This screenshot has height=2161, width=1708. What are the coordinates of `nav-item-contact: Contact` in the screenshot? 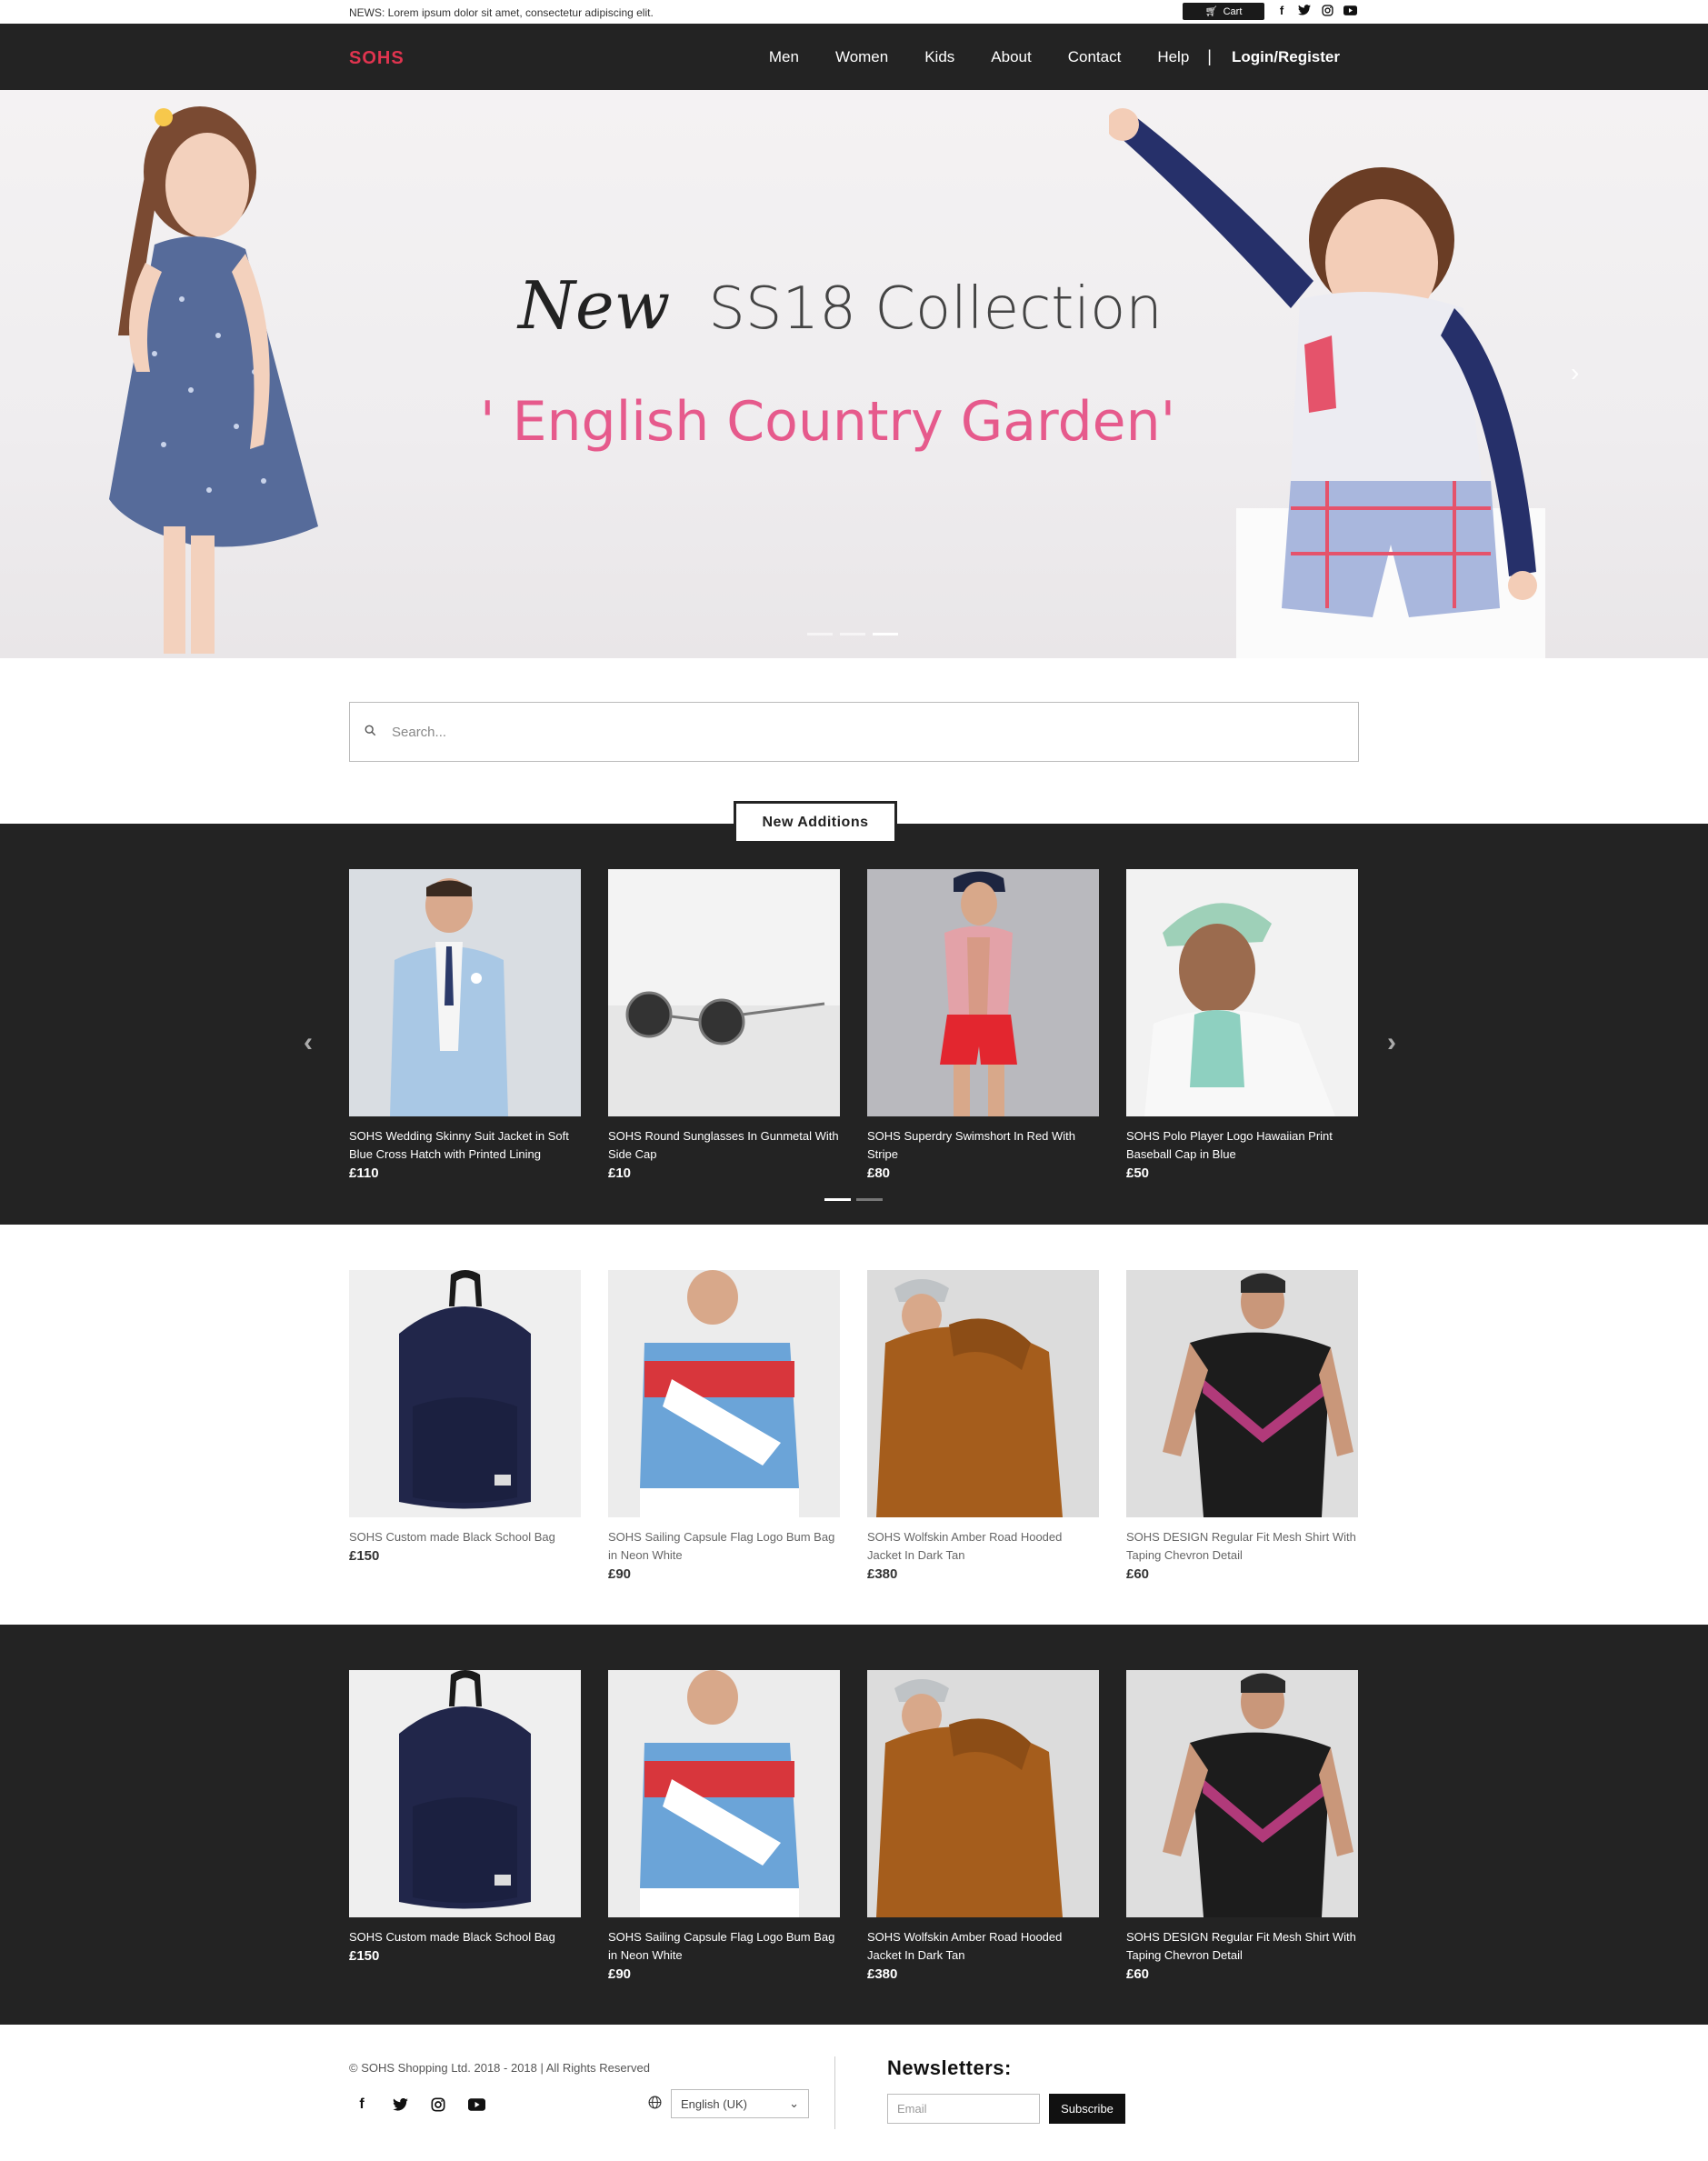 It's located at (1095, 57).